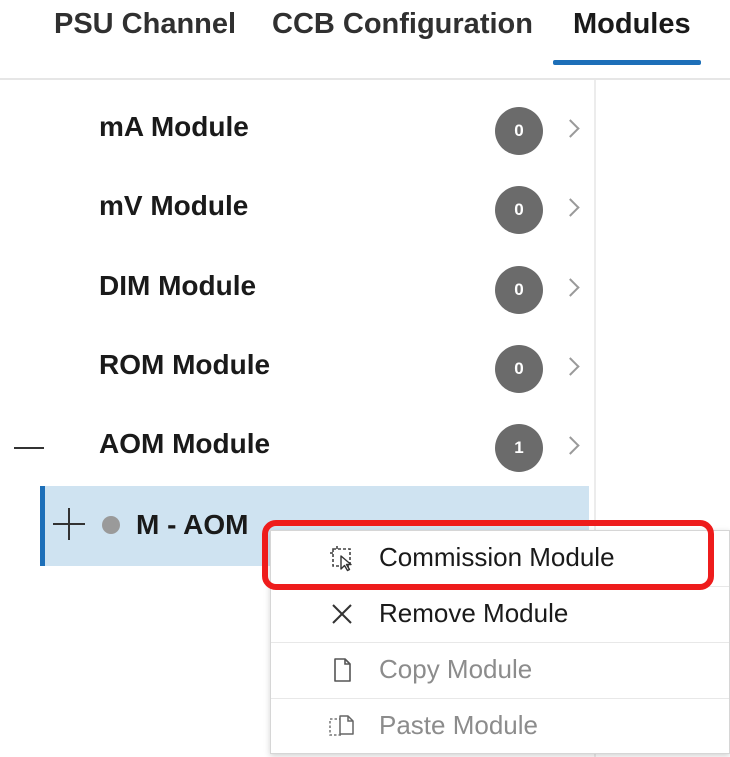 The height and width of the screenshot is (757, 730). I want to click on module-label: ROM Module, so click(185, 364).